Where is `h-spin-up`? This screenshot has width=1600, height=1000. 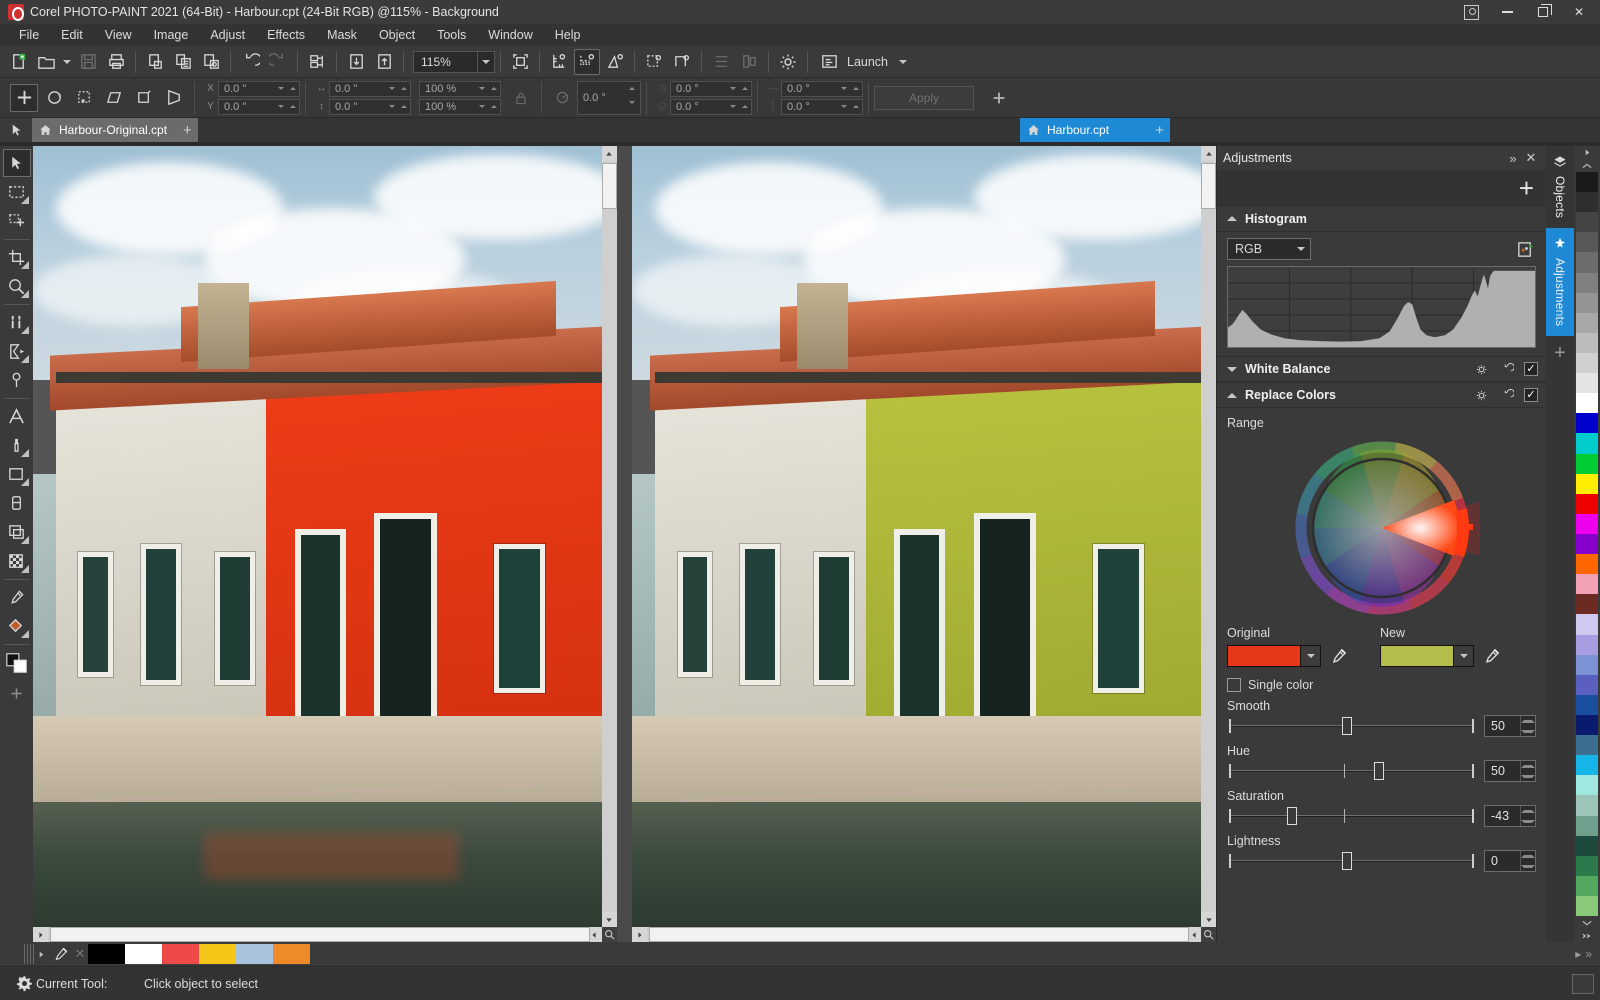 h-spin-up is located at coordinates (404, 107).